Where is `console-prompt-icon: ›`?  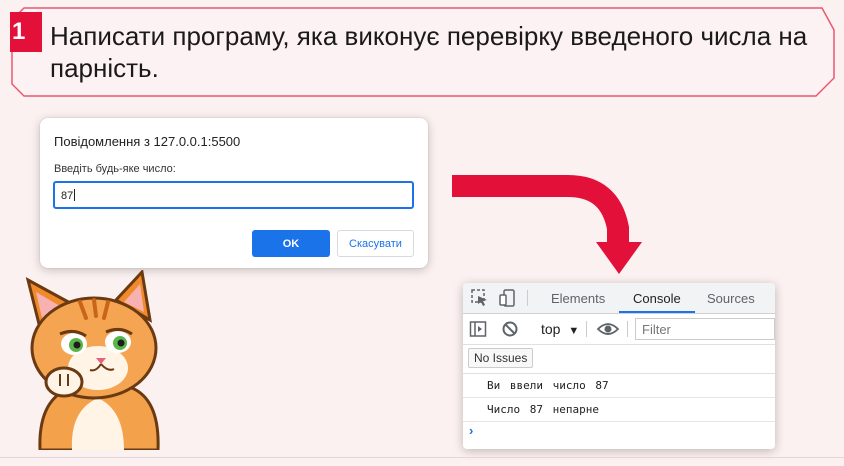
console-prompt-icon: › is located at coordinates (471, 430).